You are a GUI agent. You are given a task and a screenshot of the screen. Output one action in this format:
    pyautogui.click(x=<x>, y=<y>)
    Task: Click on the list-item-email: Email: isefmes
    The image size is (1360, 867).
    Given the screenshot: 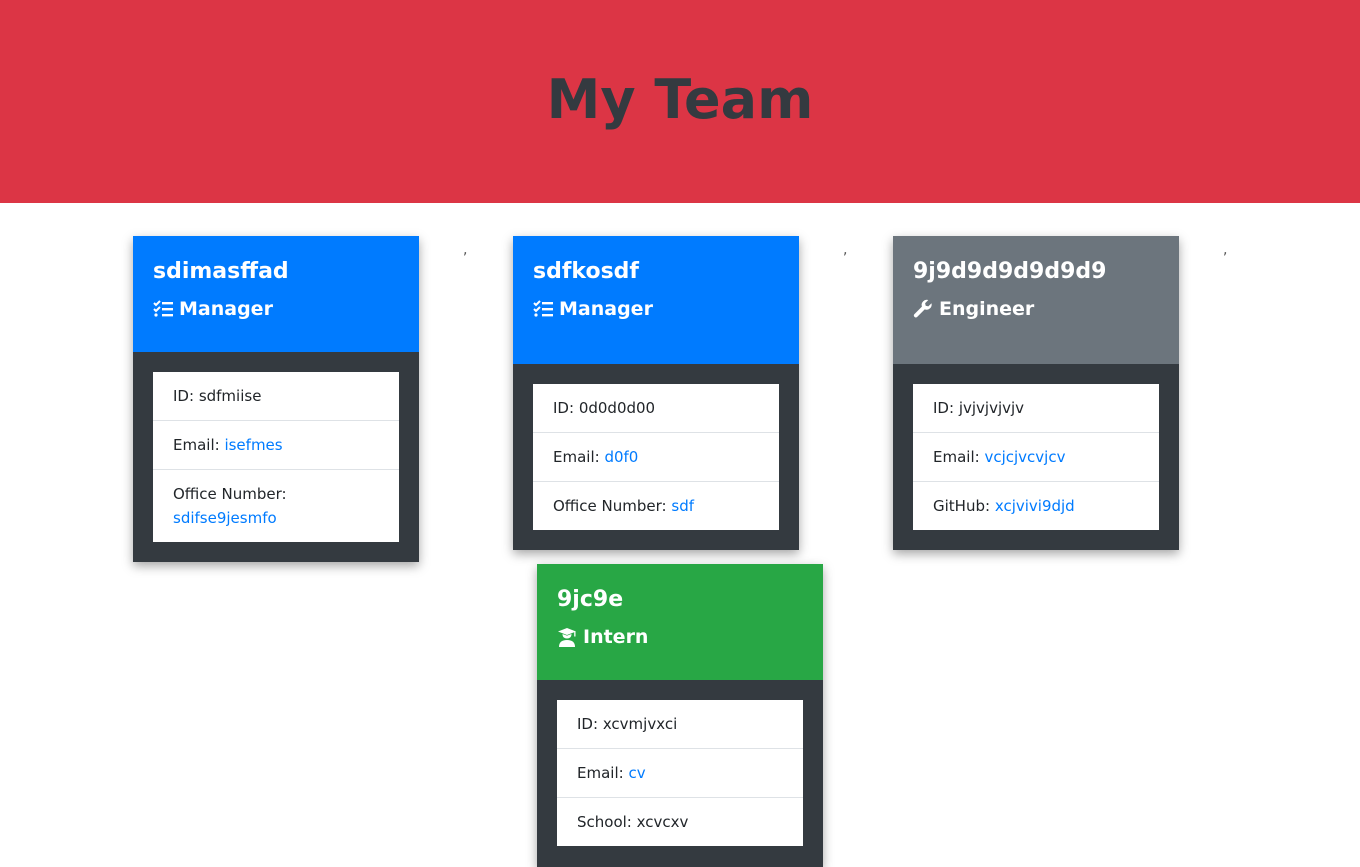 What is the action you would take?
    pyautogui.click(x=276, y=445)
    